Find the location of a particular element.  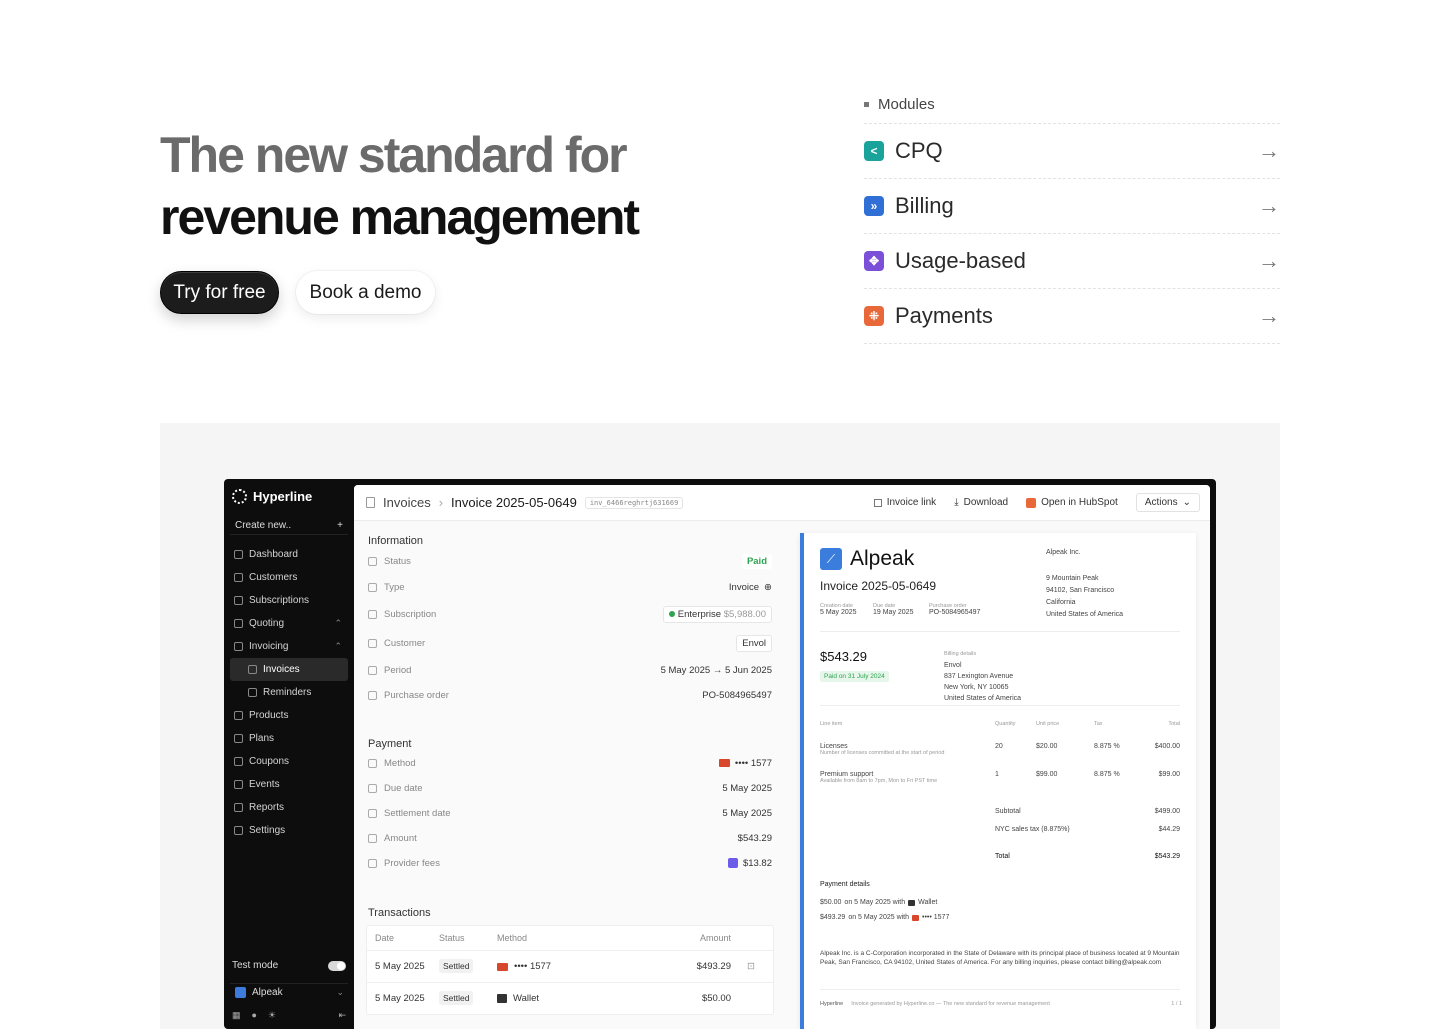

sidebar-item-products: Products is located at coordinates (289, 715).